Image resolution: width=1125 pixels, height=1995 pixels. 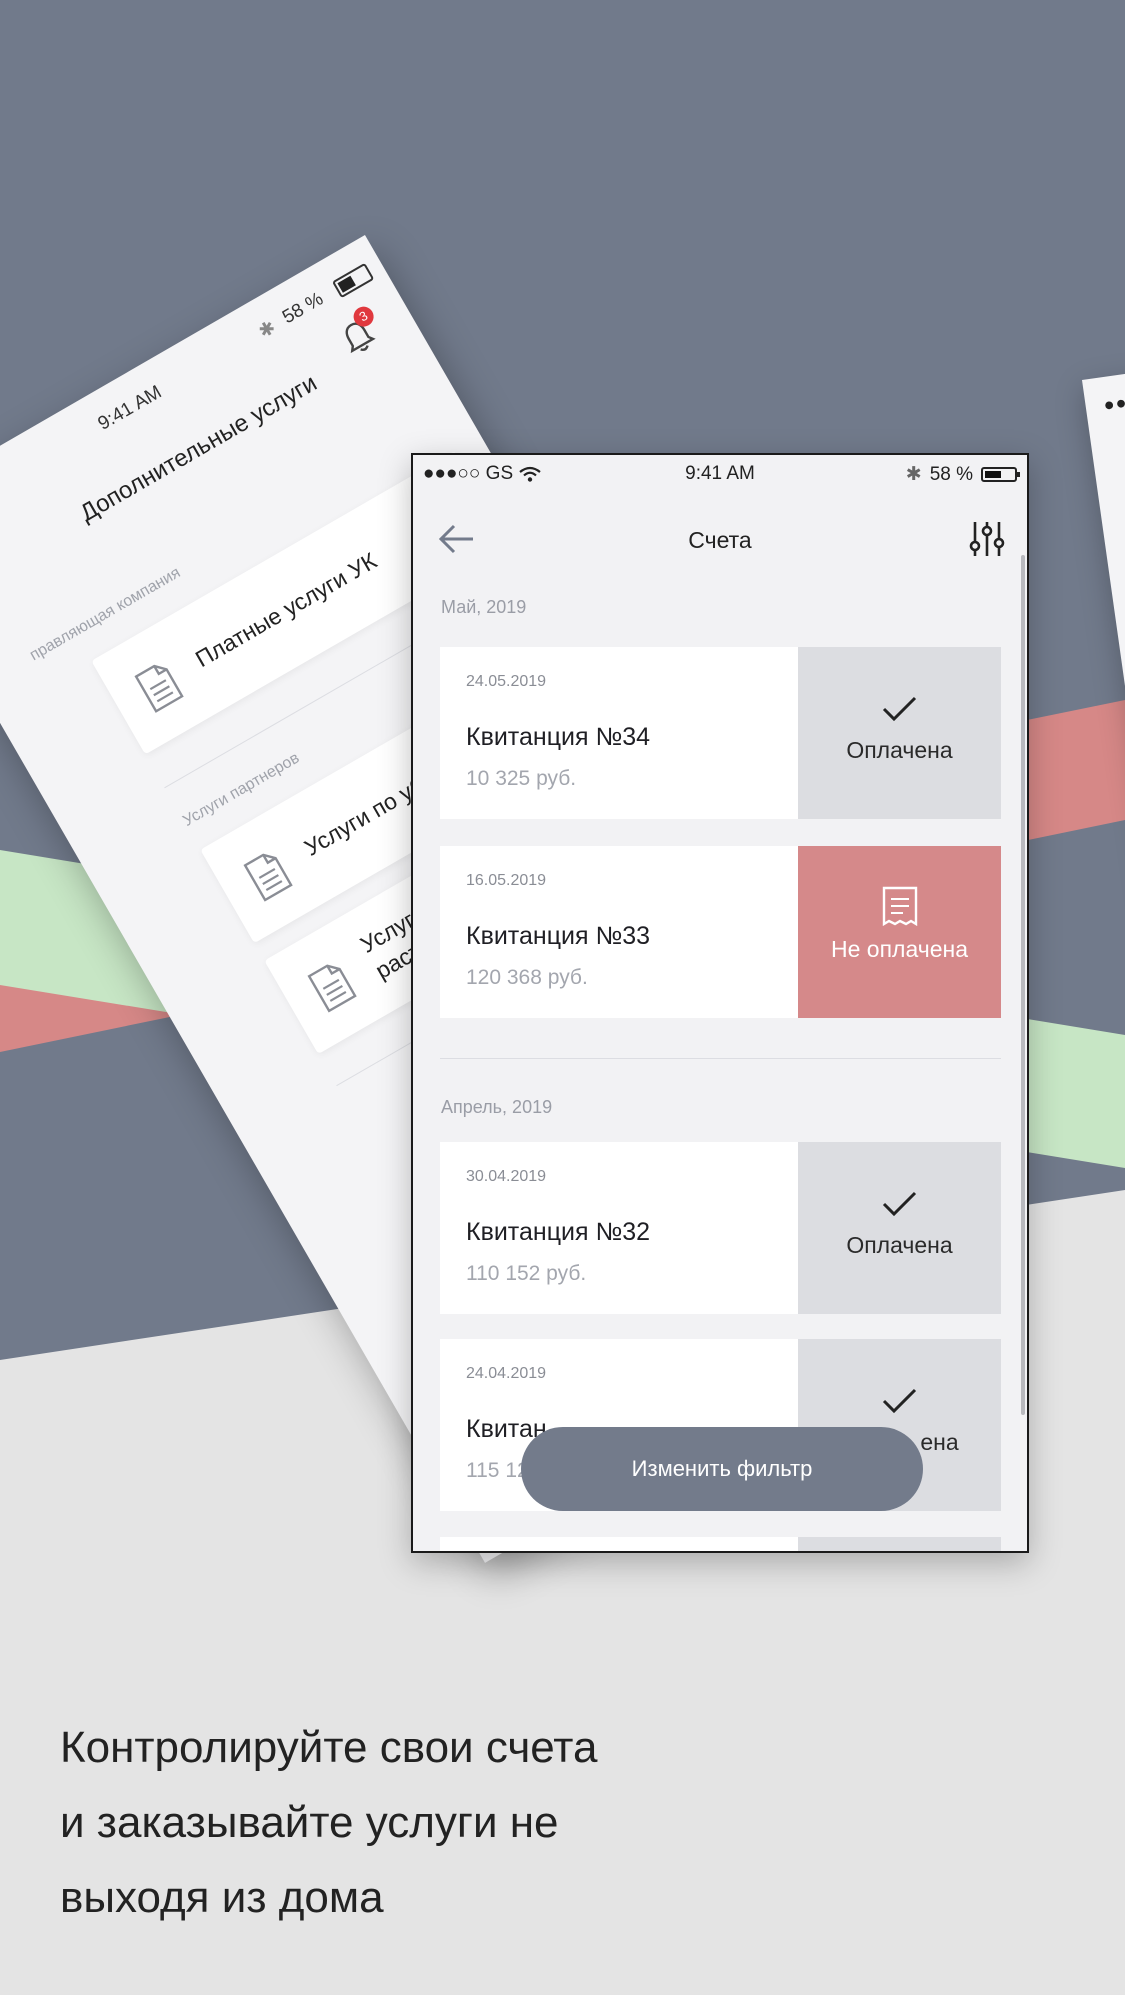 What do you see at coordinates (558, 737) in the screenshot?
I see `invoice-name: Квитанция №34` at bounding box center [558, 737].